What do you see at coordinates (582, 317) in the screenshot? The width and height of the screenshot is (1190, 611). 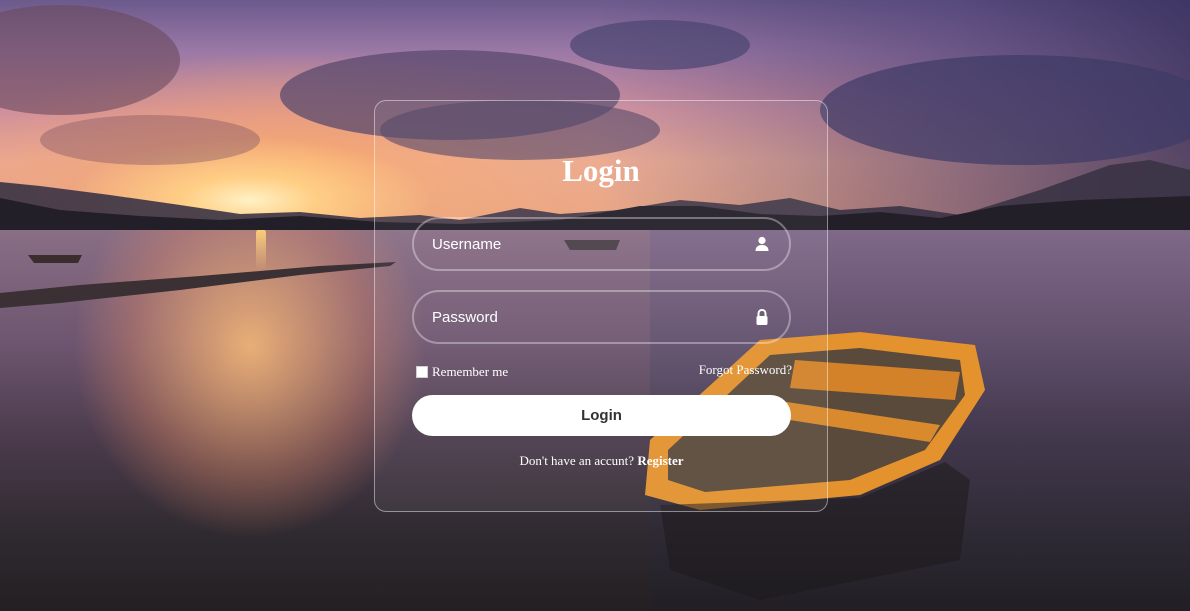 I see `password-input` at bounding box center [582, 317].